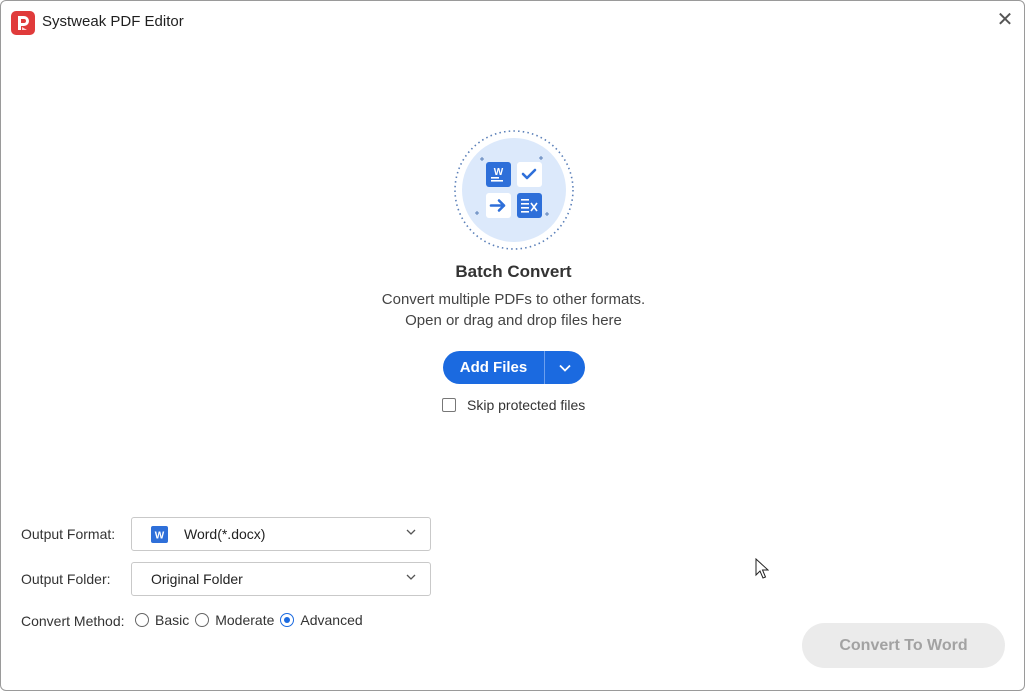  Describe the element at coordinates (513, 299) in the screenshot. I see `description-line-1: Convert multiple PDFs to other formats.` at that location.